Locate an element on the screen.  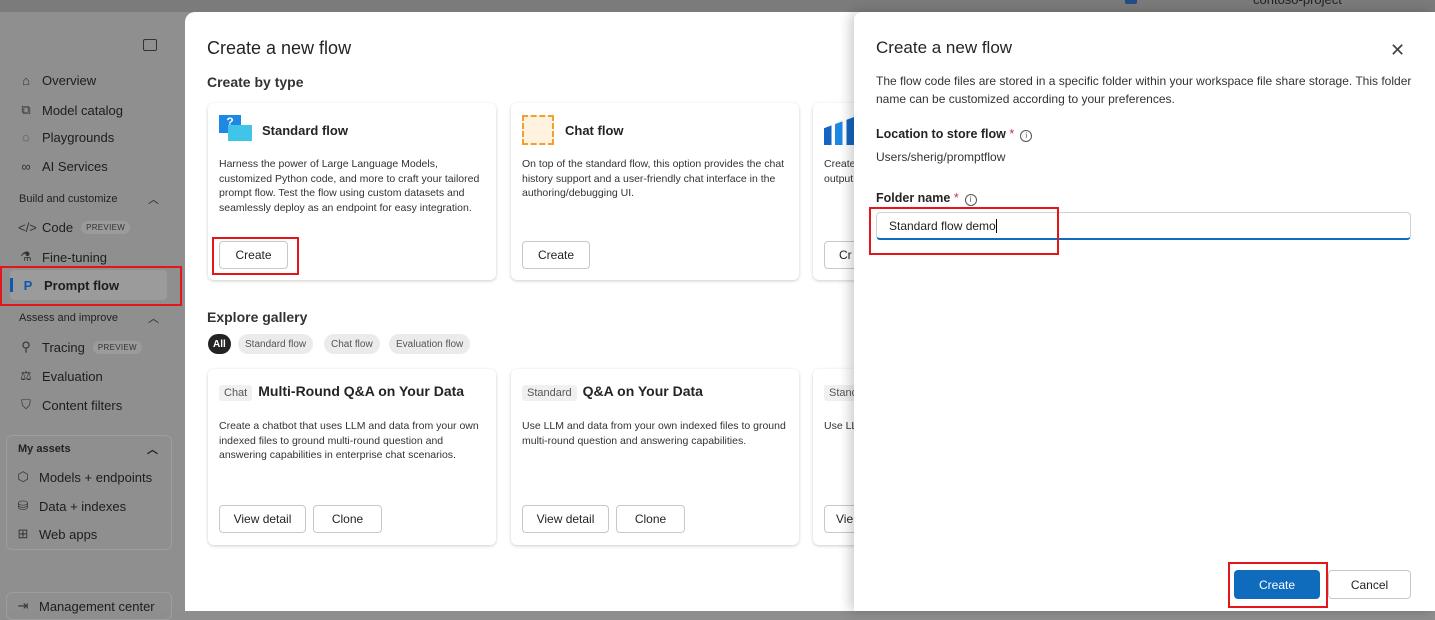
sidebar-item-content-filters: ⛉ Content filters is located at coordinates (70, 405).